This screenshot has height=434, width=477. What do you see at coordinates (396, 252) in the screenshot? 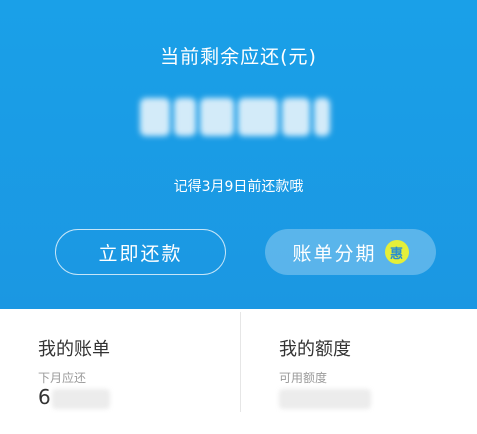
I see `discount-badge-icon: 惠` at bounding box center [396, 252].